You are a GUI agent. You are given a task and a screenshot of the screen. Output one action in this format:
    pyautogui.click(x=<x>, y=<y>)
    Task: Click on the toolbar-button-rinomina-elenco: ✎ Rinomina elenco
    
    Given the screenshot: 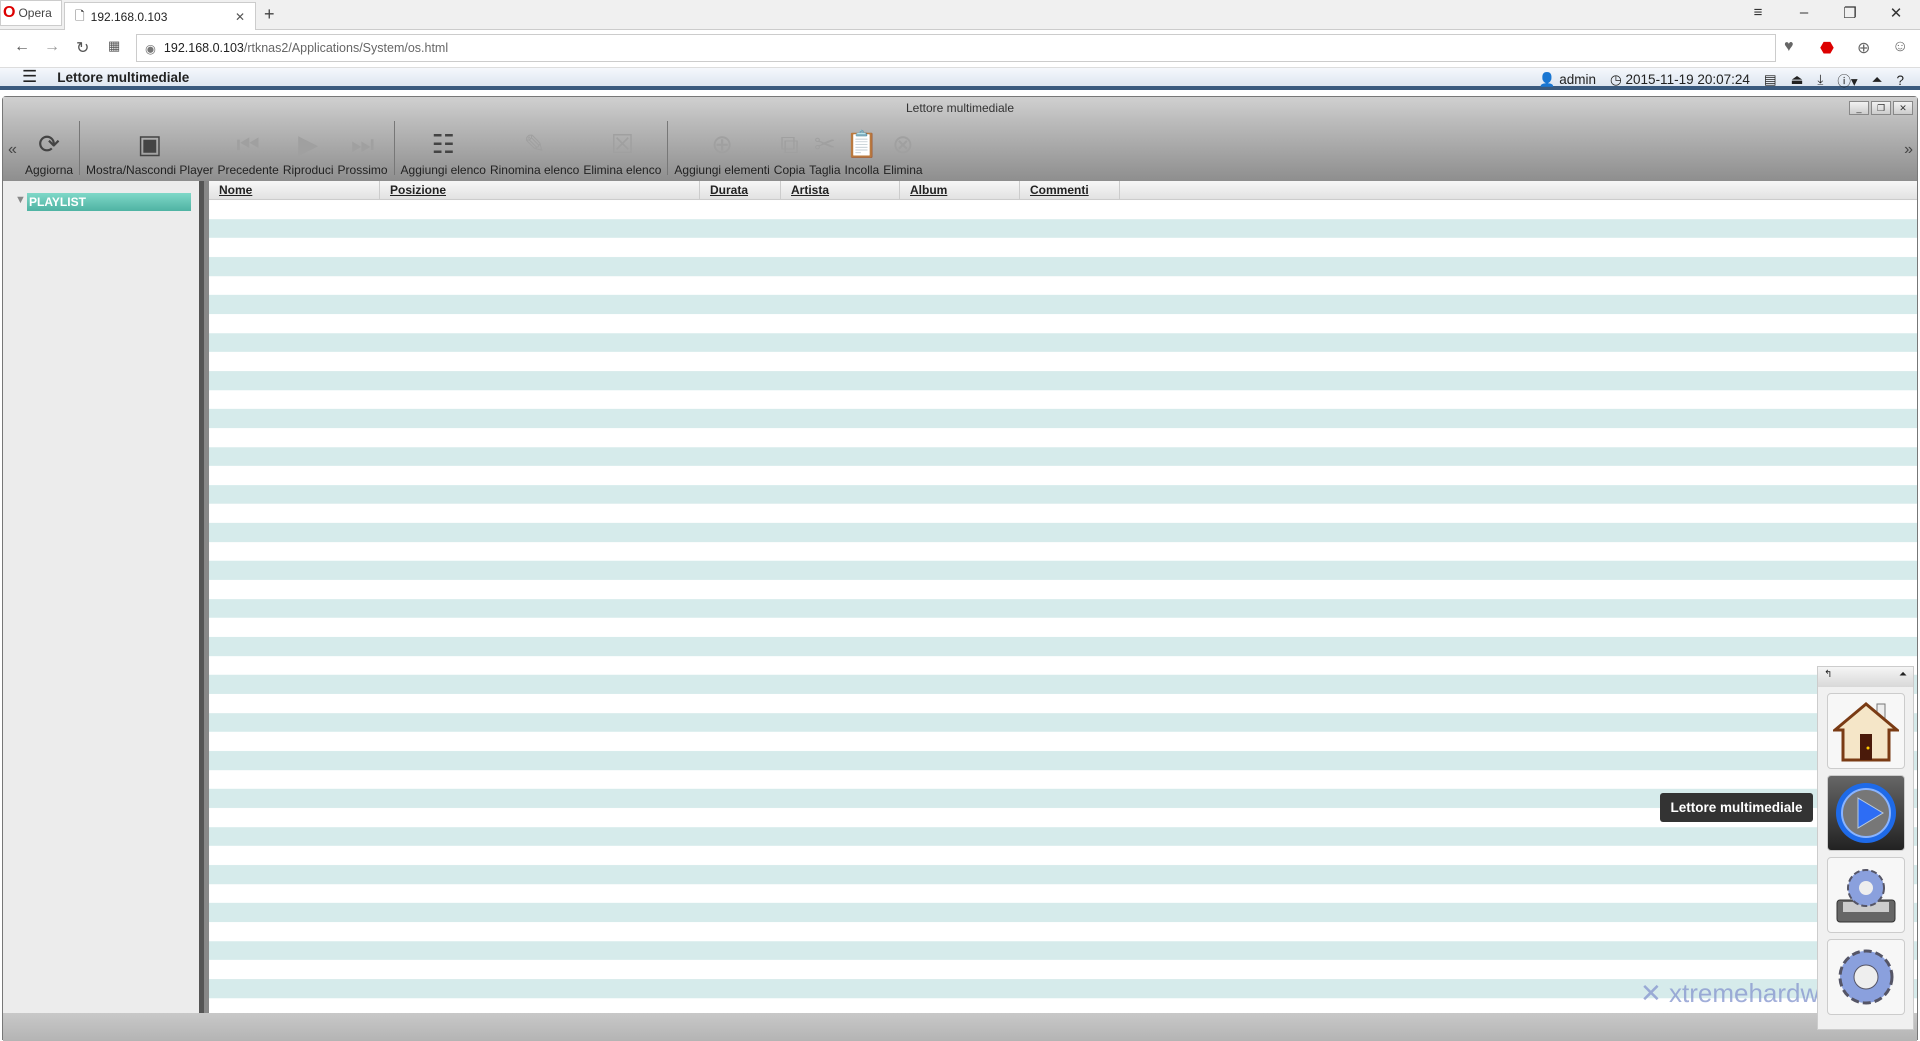 What is the action you would take?
    pyautogui.click(x=534, y=151)
    